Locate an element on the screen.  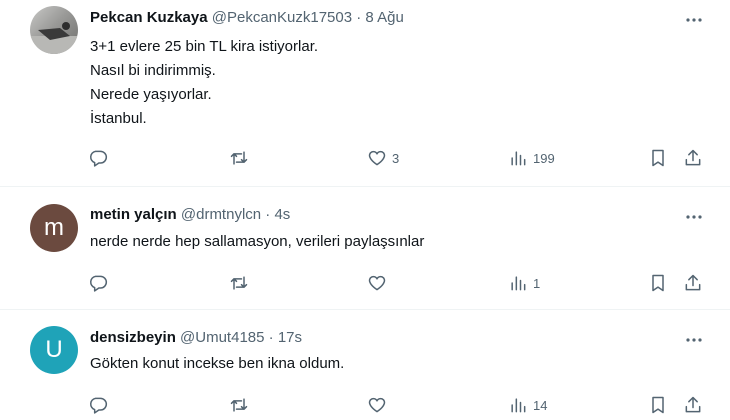
author-name: densizbeyin is located at coordinates (133, 337).